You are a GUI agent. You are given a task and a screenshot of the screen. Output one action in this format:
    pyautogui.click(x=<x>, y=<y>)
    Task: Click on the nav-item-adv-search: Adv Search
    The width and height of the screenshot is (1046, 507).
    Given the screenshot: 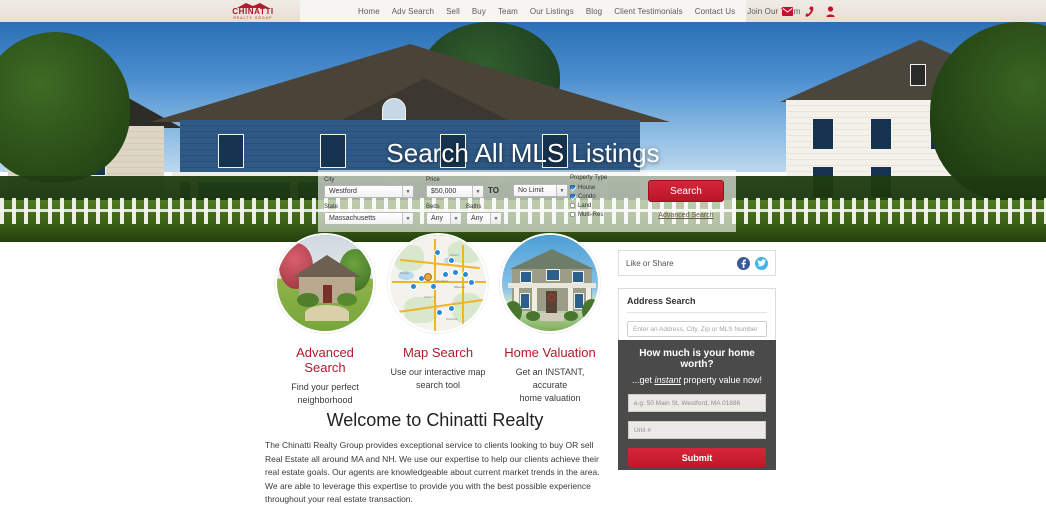 What is the action you would take?
    pyautogui.click(x=413, y=11)
    